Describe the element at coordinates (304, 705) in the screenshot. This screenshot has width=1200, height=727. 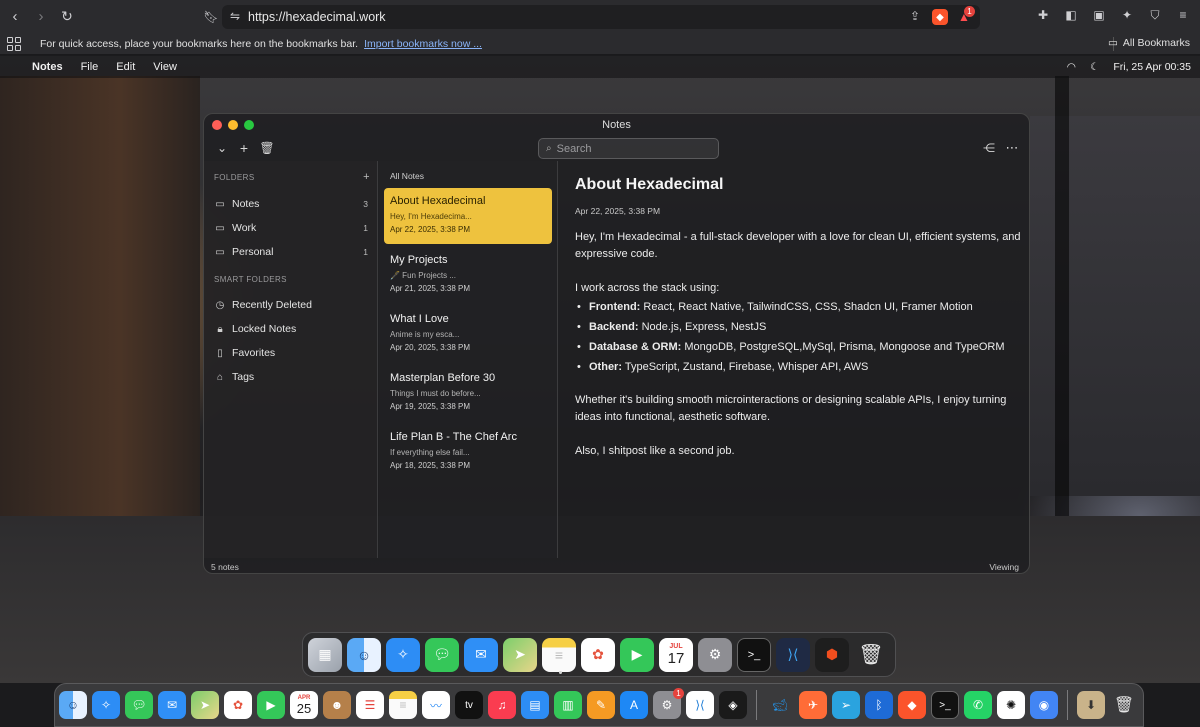
I see `calendar-icon: APR 25` at that location.